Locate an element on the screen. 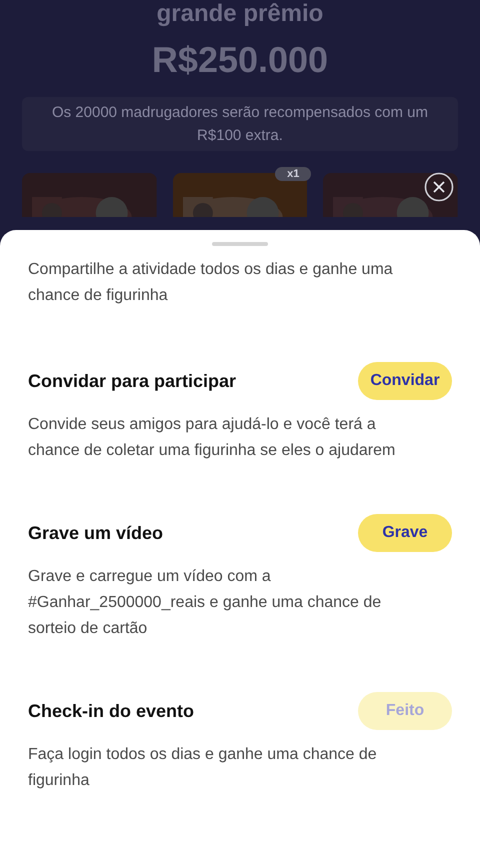  banner: Os 20000 madrugadores serão recompensados com um R$100 extra. is located at coordinates (240, 124).